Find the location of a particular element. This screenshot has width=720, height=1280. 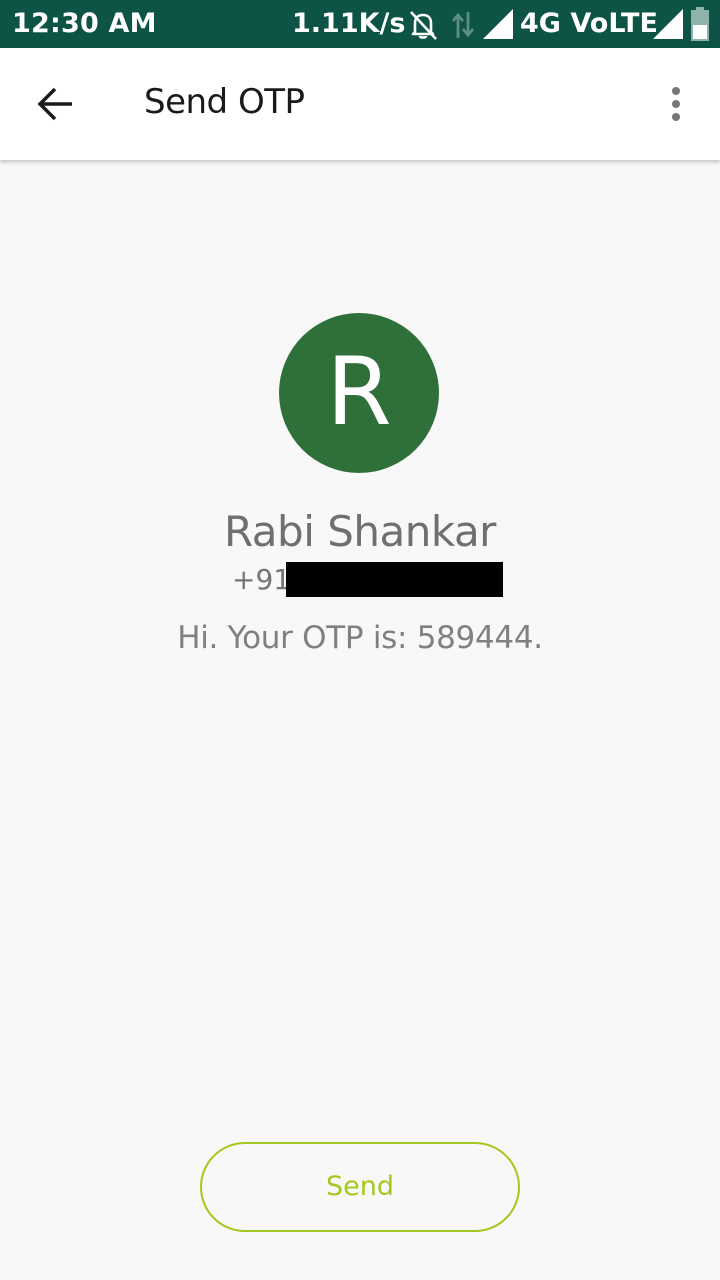

avatar: R is located at coordinates (359, 393).